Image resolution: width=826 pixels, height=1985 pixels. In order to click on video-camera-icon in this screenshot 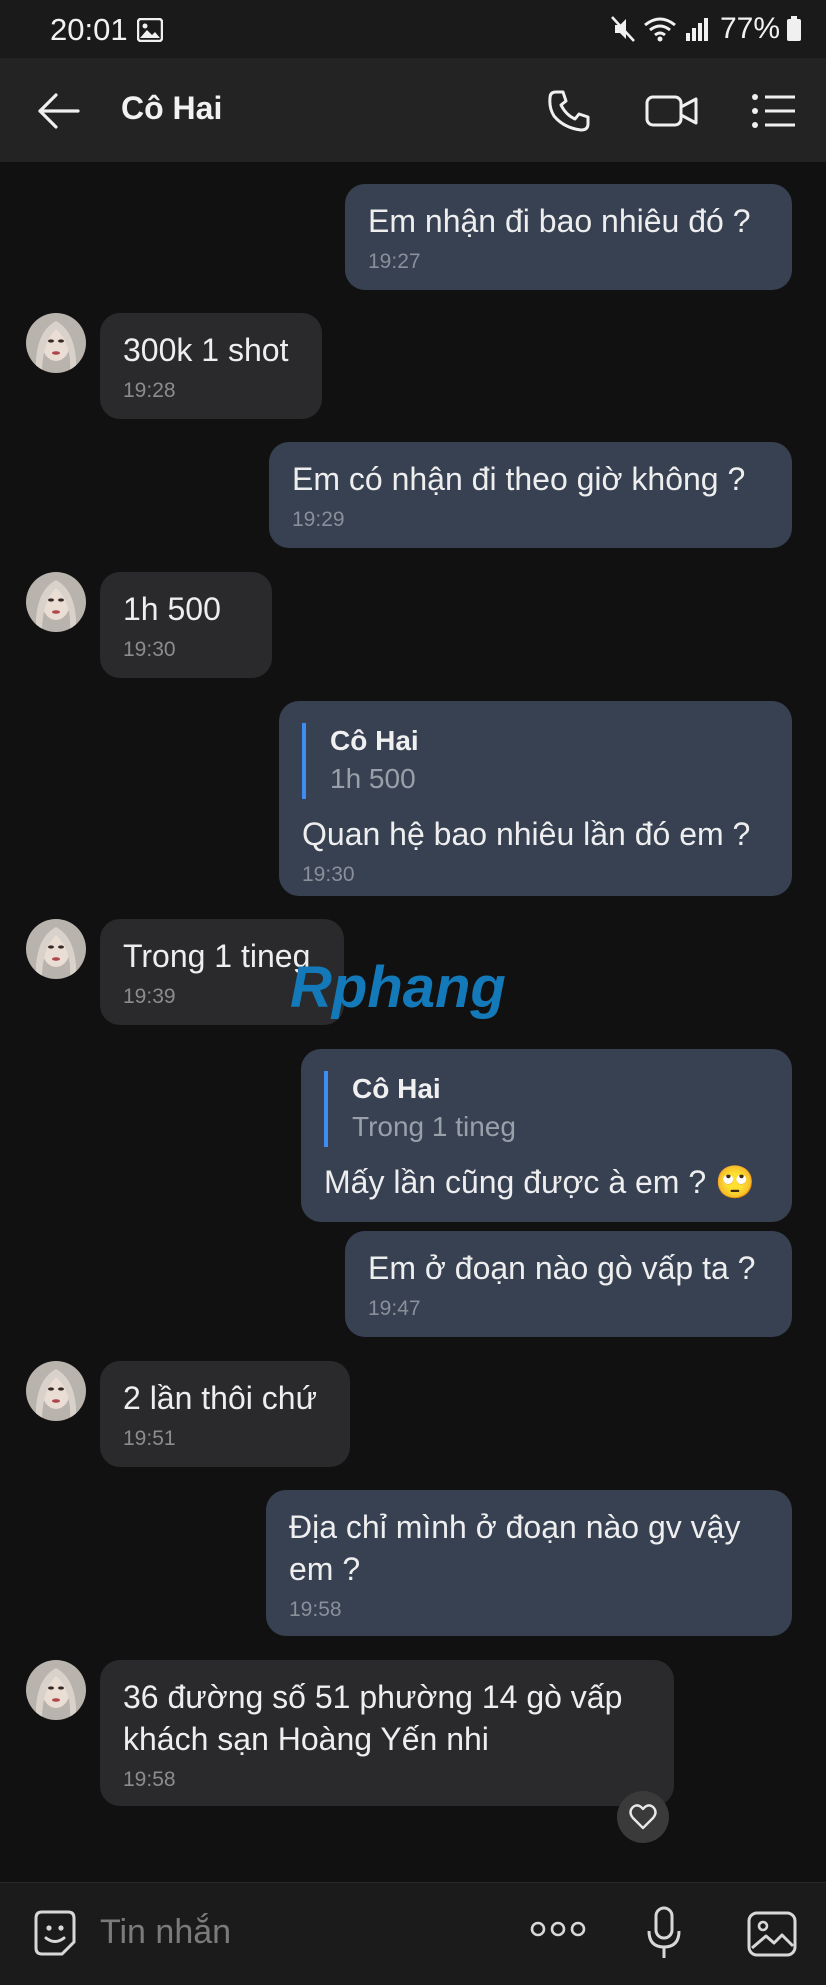, I will do `click(671, 111)`.